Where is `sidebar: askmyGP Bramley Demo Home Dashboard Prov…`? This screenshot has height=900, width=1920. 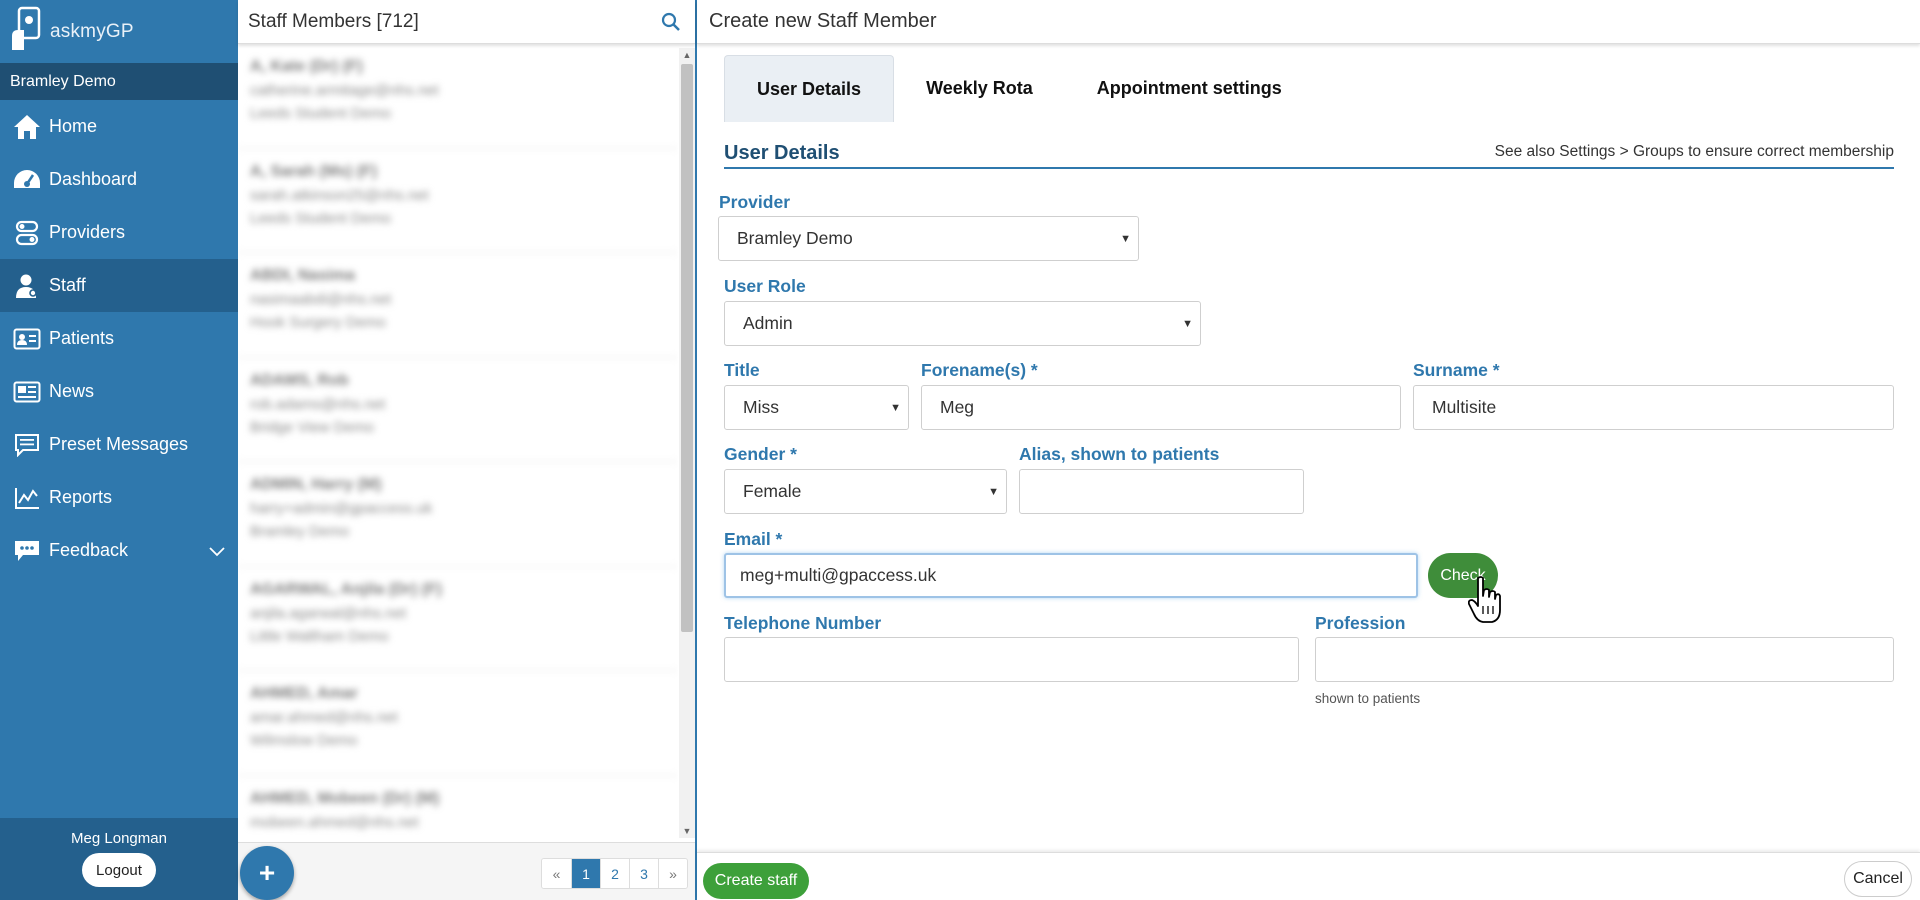
sidebar: askmyGP Bramley Demo Home Dashboard Prov… is located at coordinates (119, 450).